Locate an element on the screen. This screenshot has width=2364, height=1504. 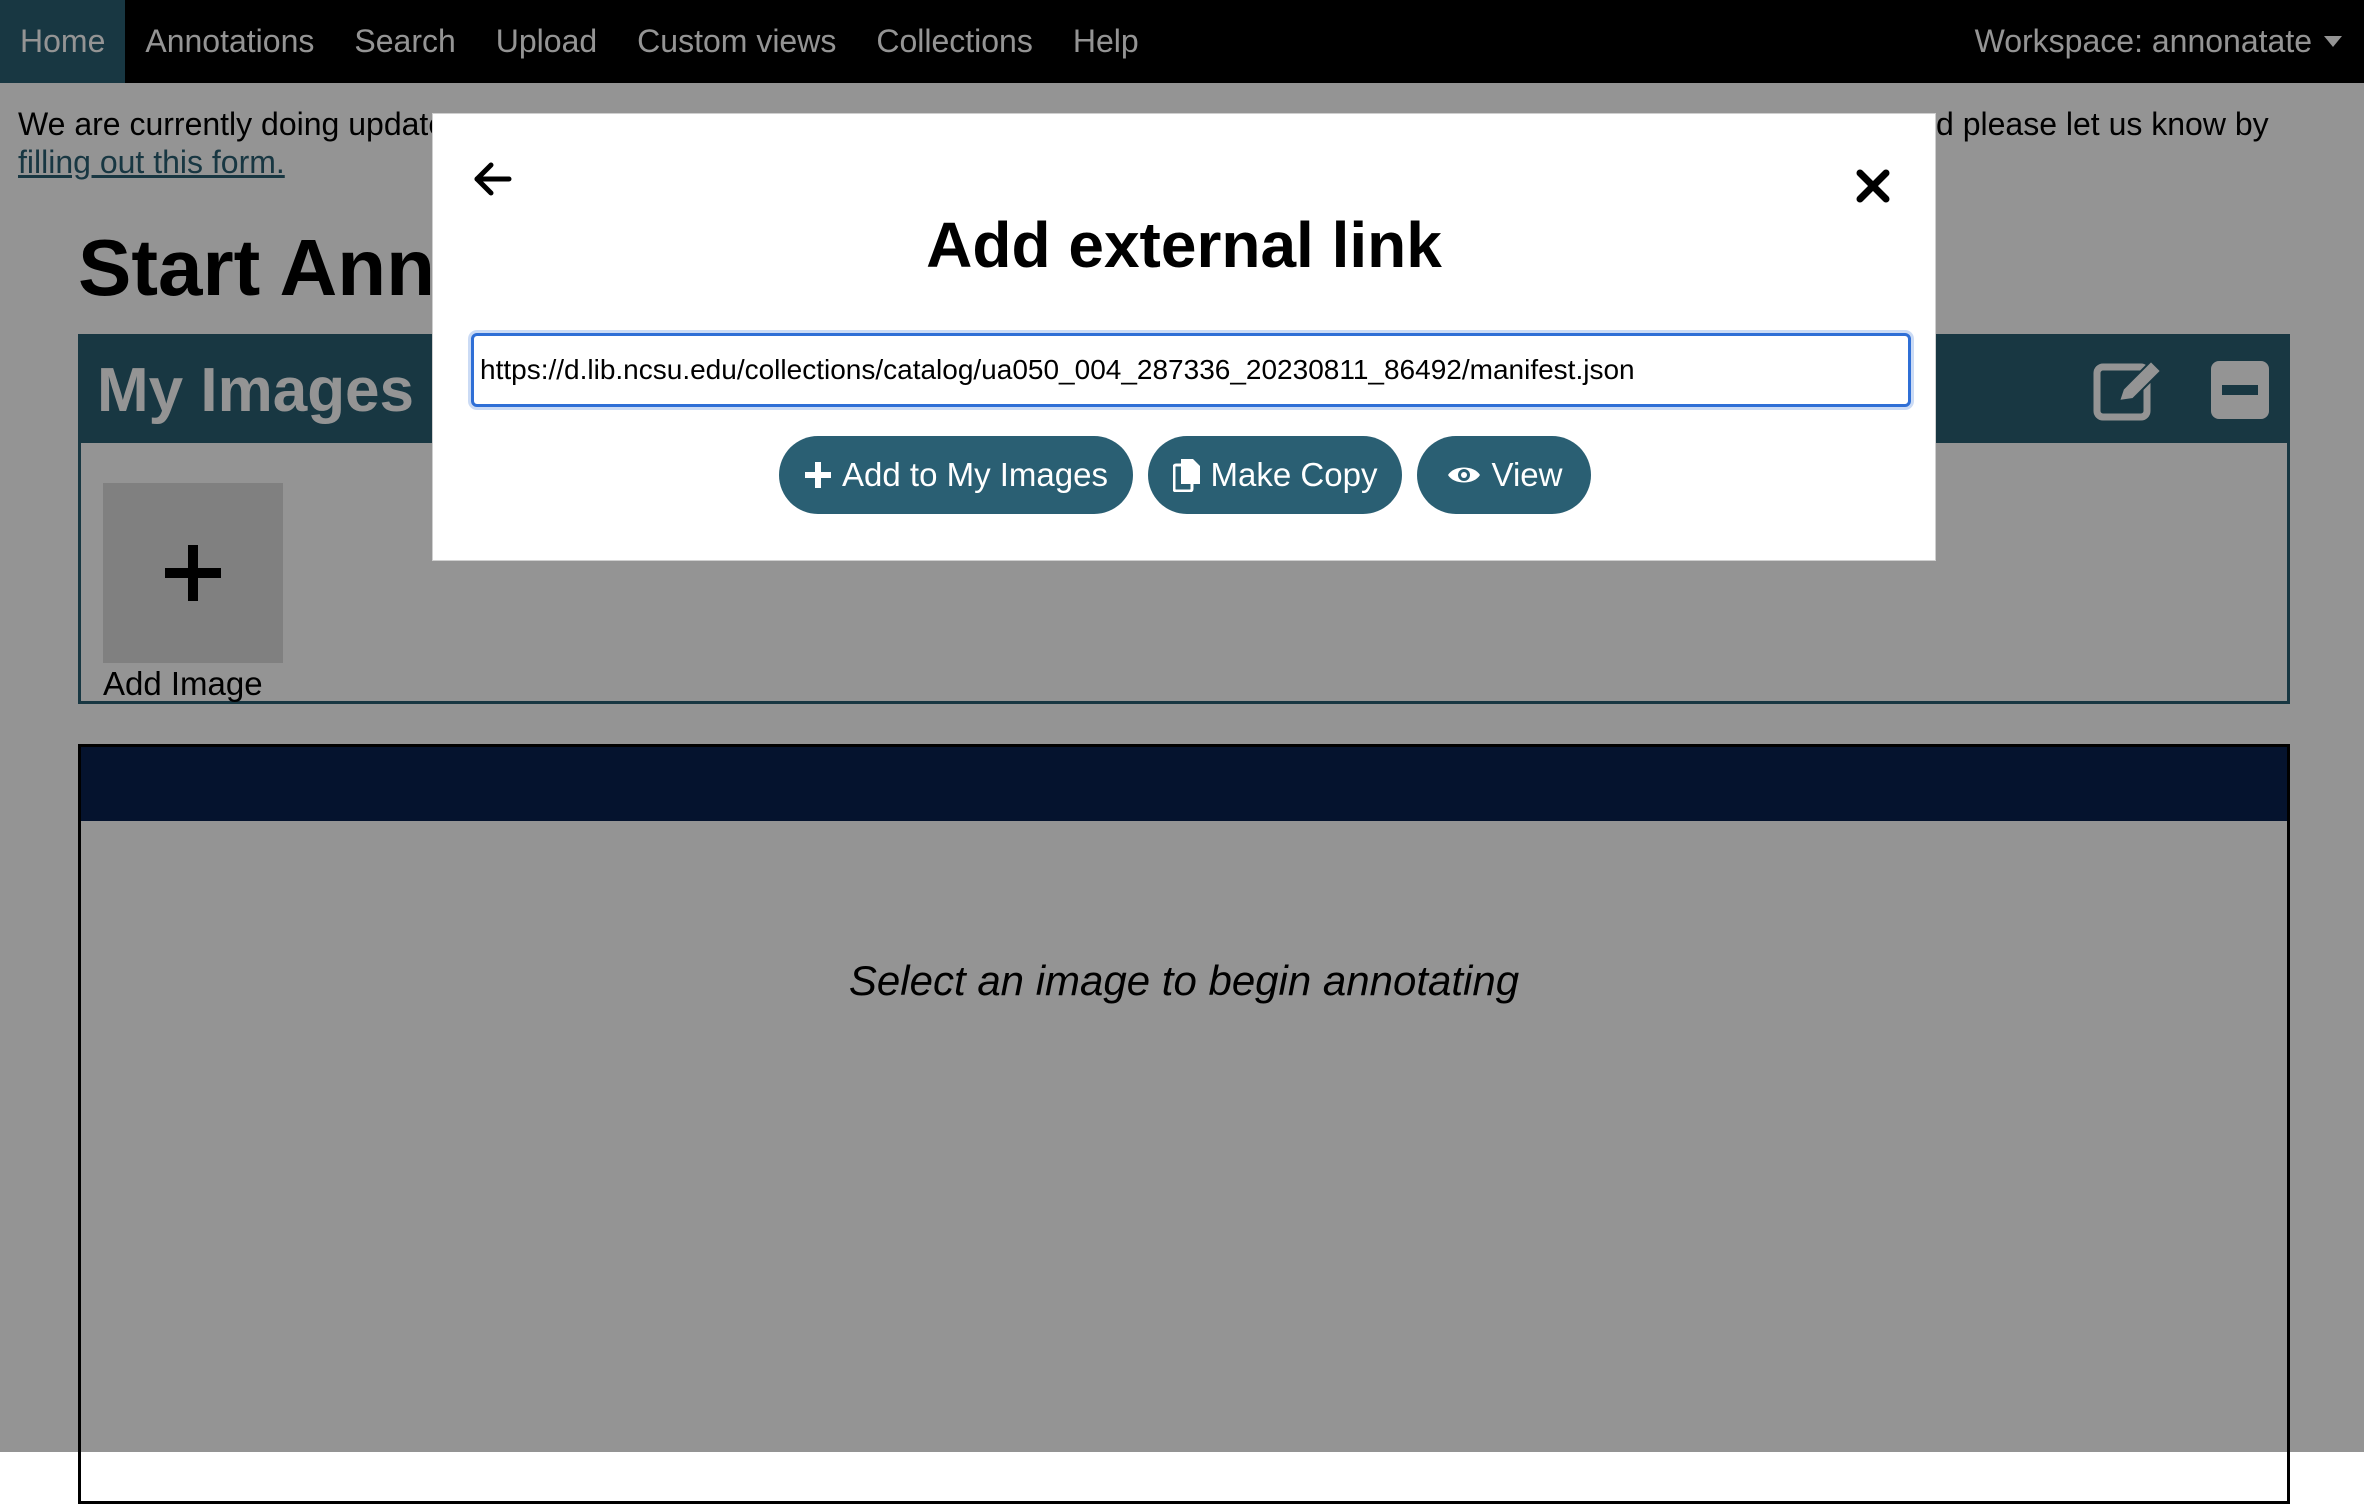
add-to-my-images-button: Add to My Images is located at coordinates (956, 475).